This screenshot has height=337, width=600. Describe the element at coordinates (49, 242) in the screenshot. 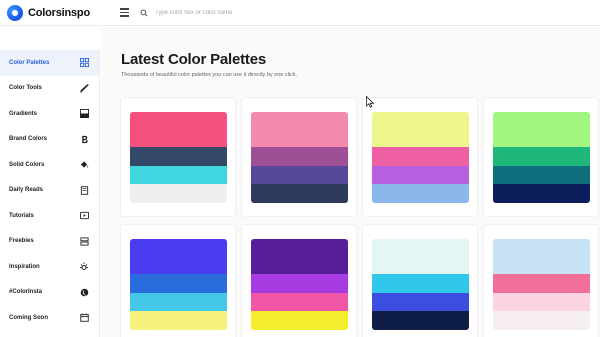

I see `sidebar-item-freebies: Freebies` at that location.